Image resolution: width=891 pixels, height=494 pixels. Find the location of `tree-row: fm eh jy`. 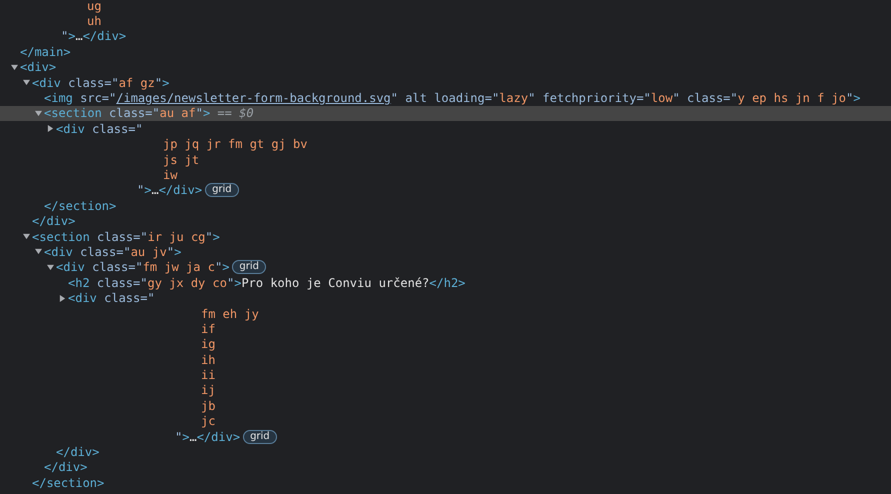

tree-row: fm eh jy is located at coordinates (445, 314).